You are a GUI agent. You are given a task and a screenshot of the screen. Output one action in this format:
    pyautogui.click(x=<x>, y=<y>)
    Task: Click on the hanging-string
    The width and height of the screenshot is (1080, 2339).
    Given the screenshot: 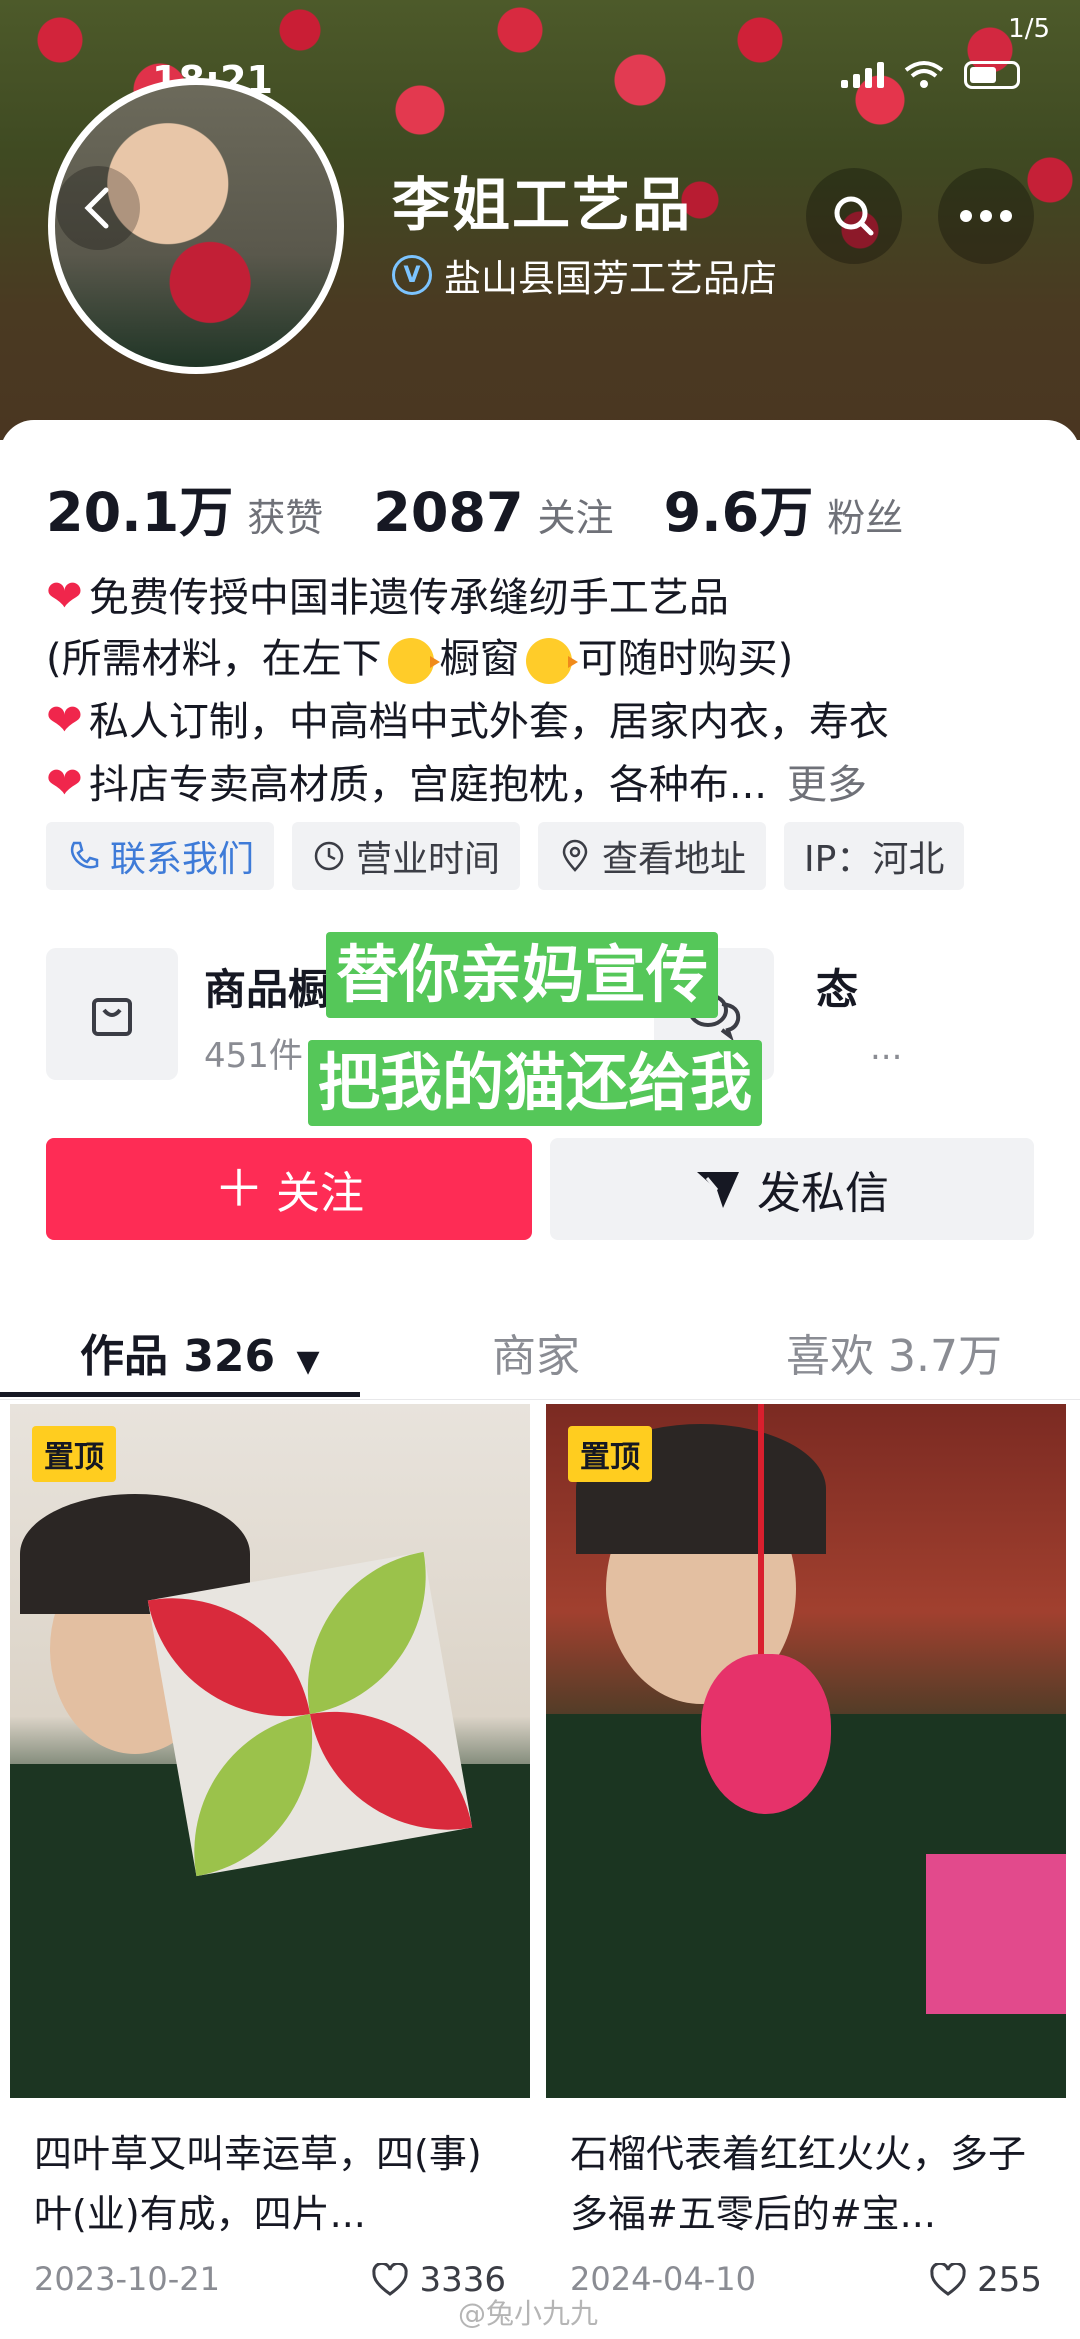 What is the action you would take?
    pyautogui.click(x=761, y=1534)
    